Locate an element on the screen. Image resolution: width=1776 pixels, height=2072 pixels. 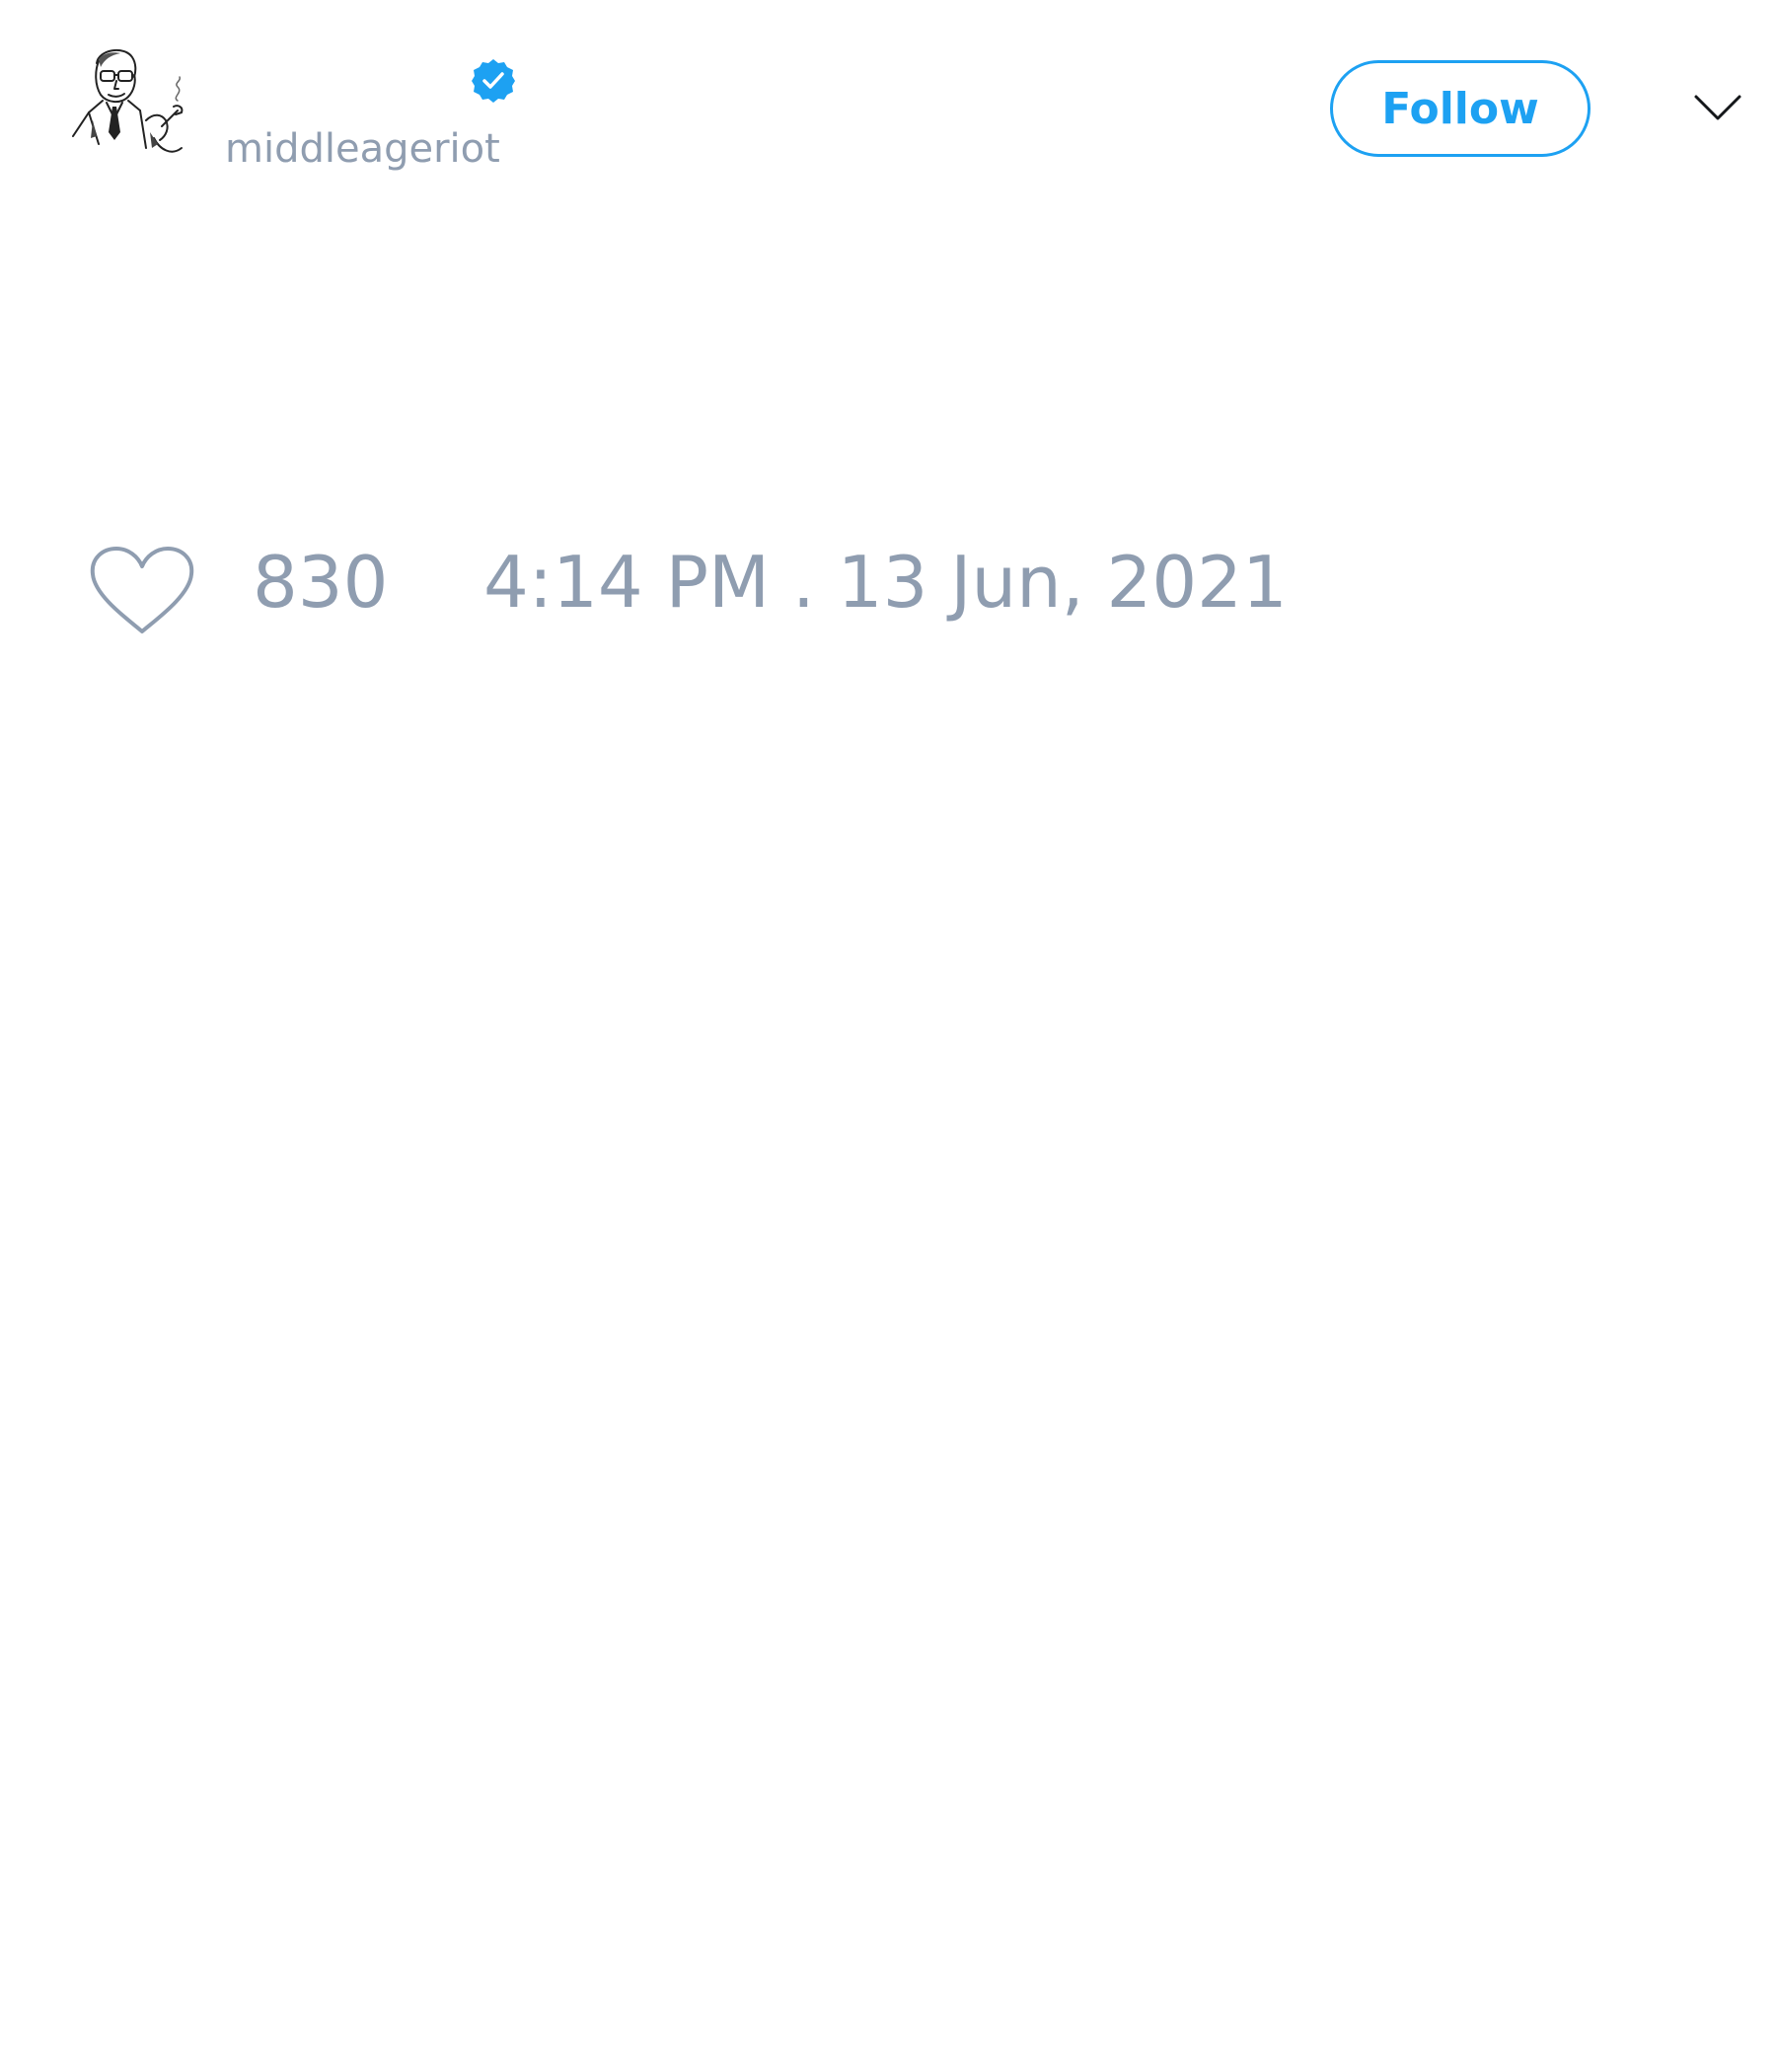
author-handle: middleageriot is located at coordinates (363, 149).